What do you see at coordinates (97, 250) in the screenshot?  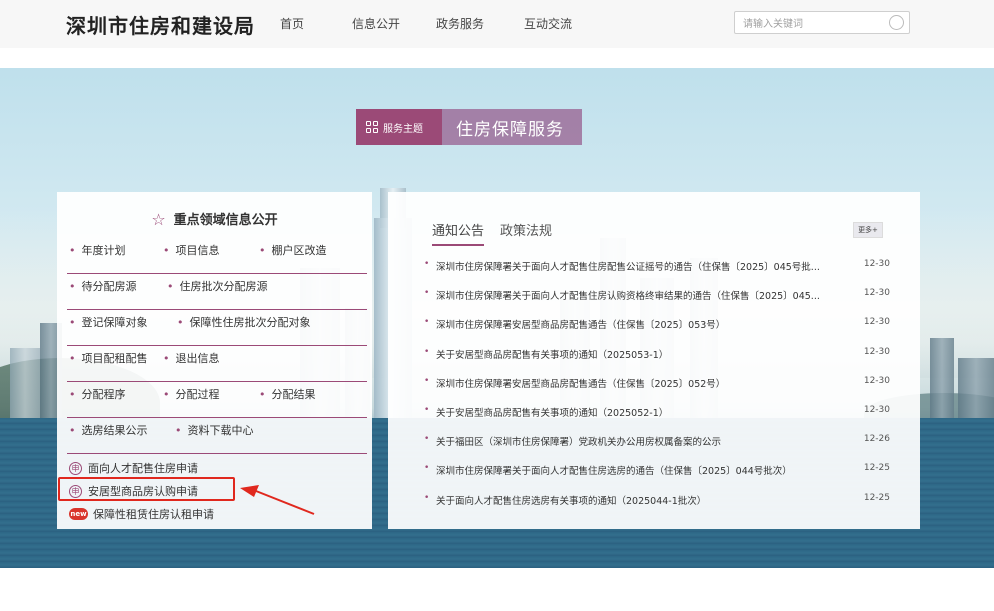 I see `link-annual-plan: 年度计划` at bounding box center [97, 250].